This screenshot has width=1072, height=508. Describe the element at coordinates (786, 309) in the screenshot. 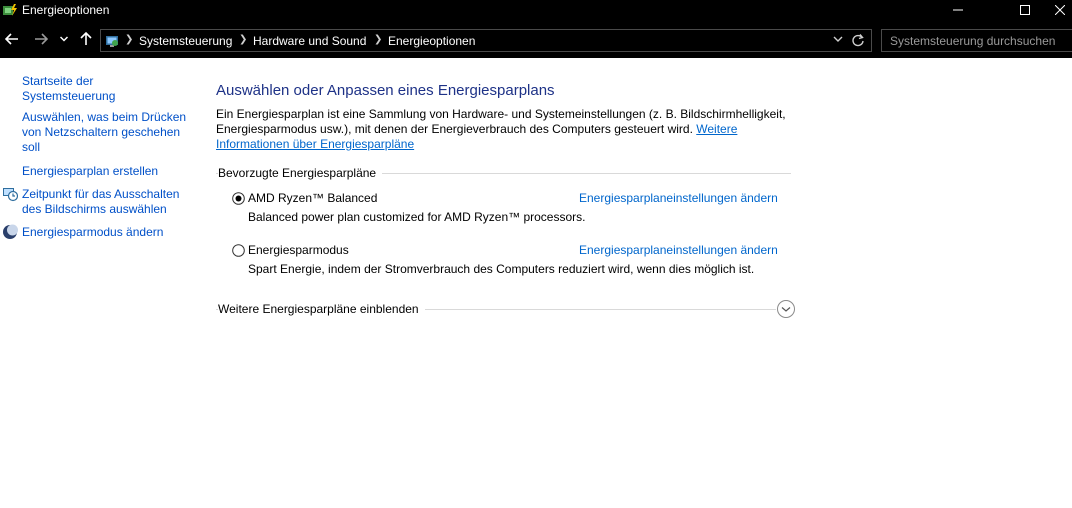

I see `expand-chevron-icon` at that location.